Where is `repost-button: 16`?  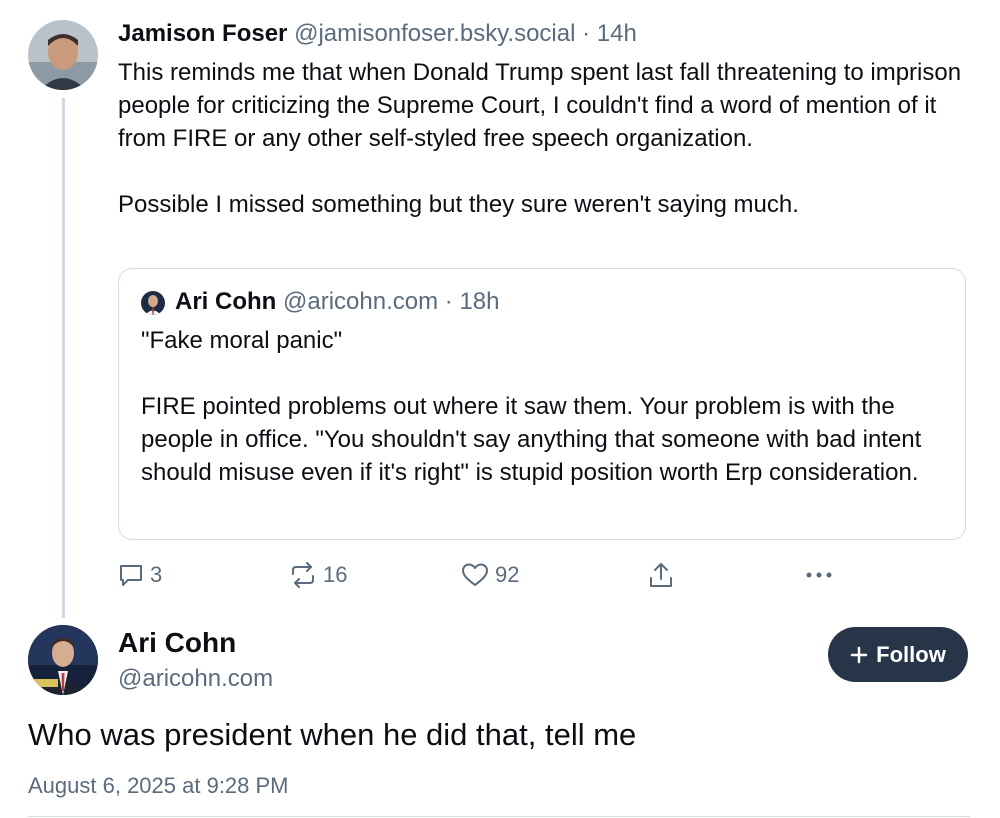 repost-button: 16 is located at coordinates (318, 575).